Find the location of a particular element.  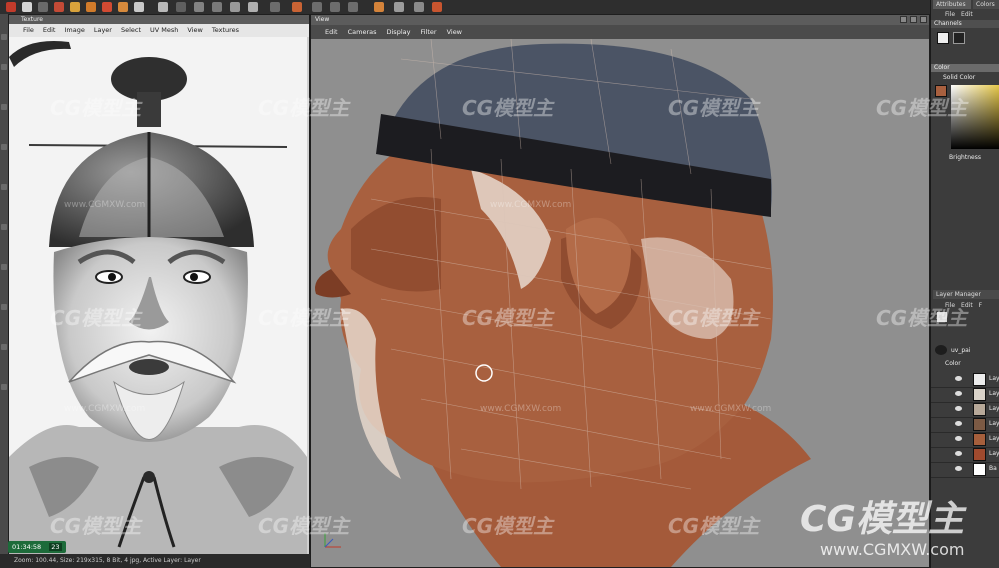

texture-menu-image: Image is located at coordinates (74, 30).